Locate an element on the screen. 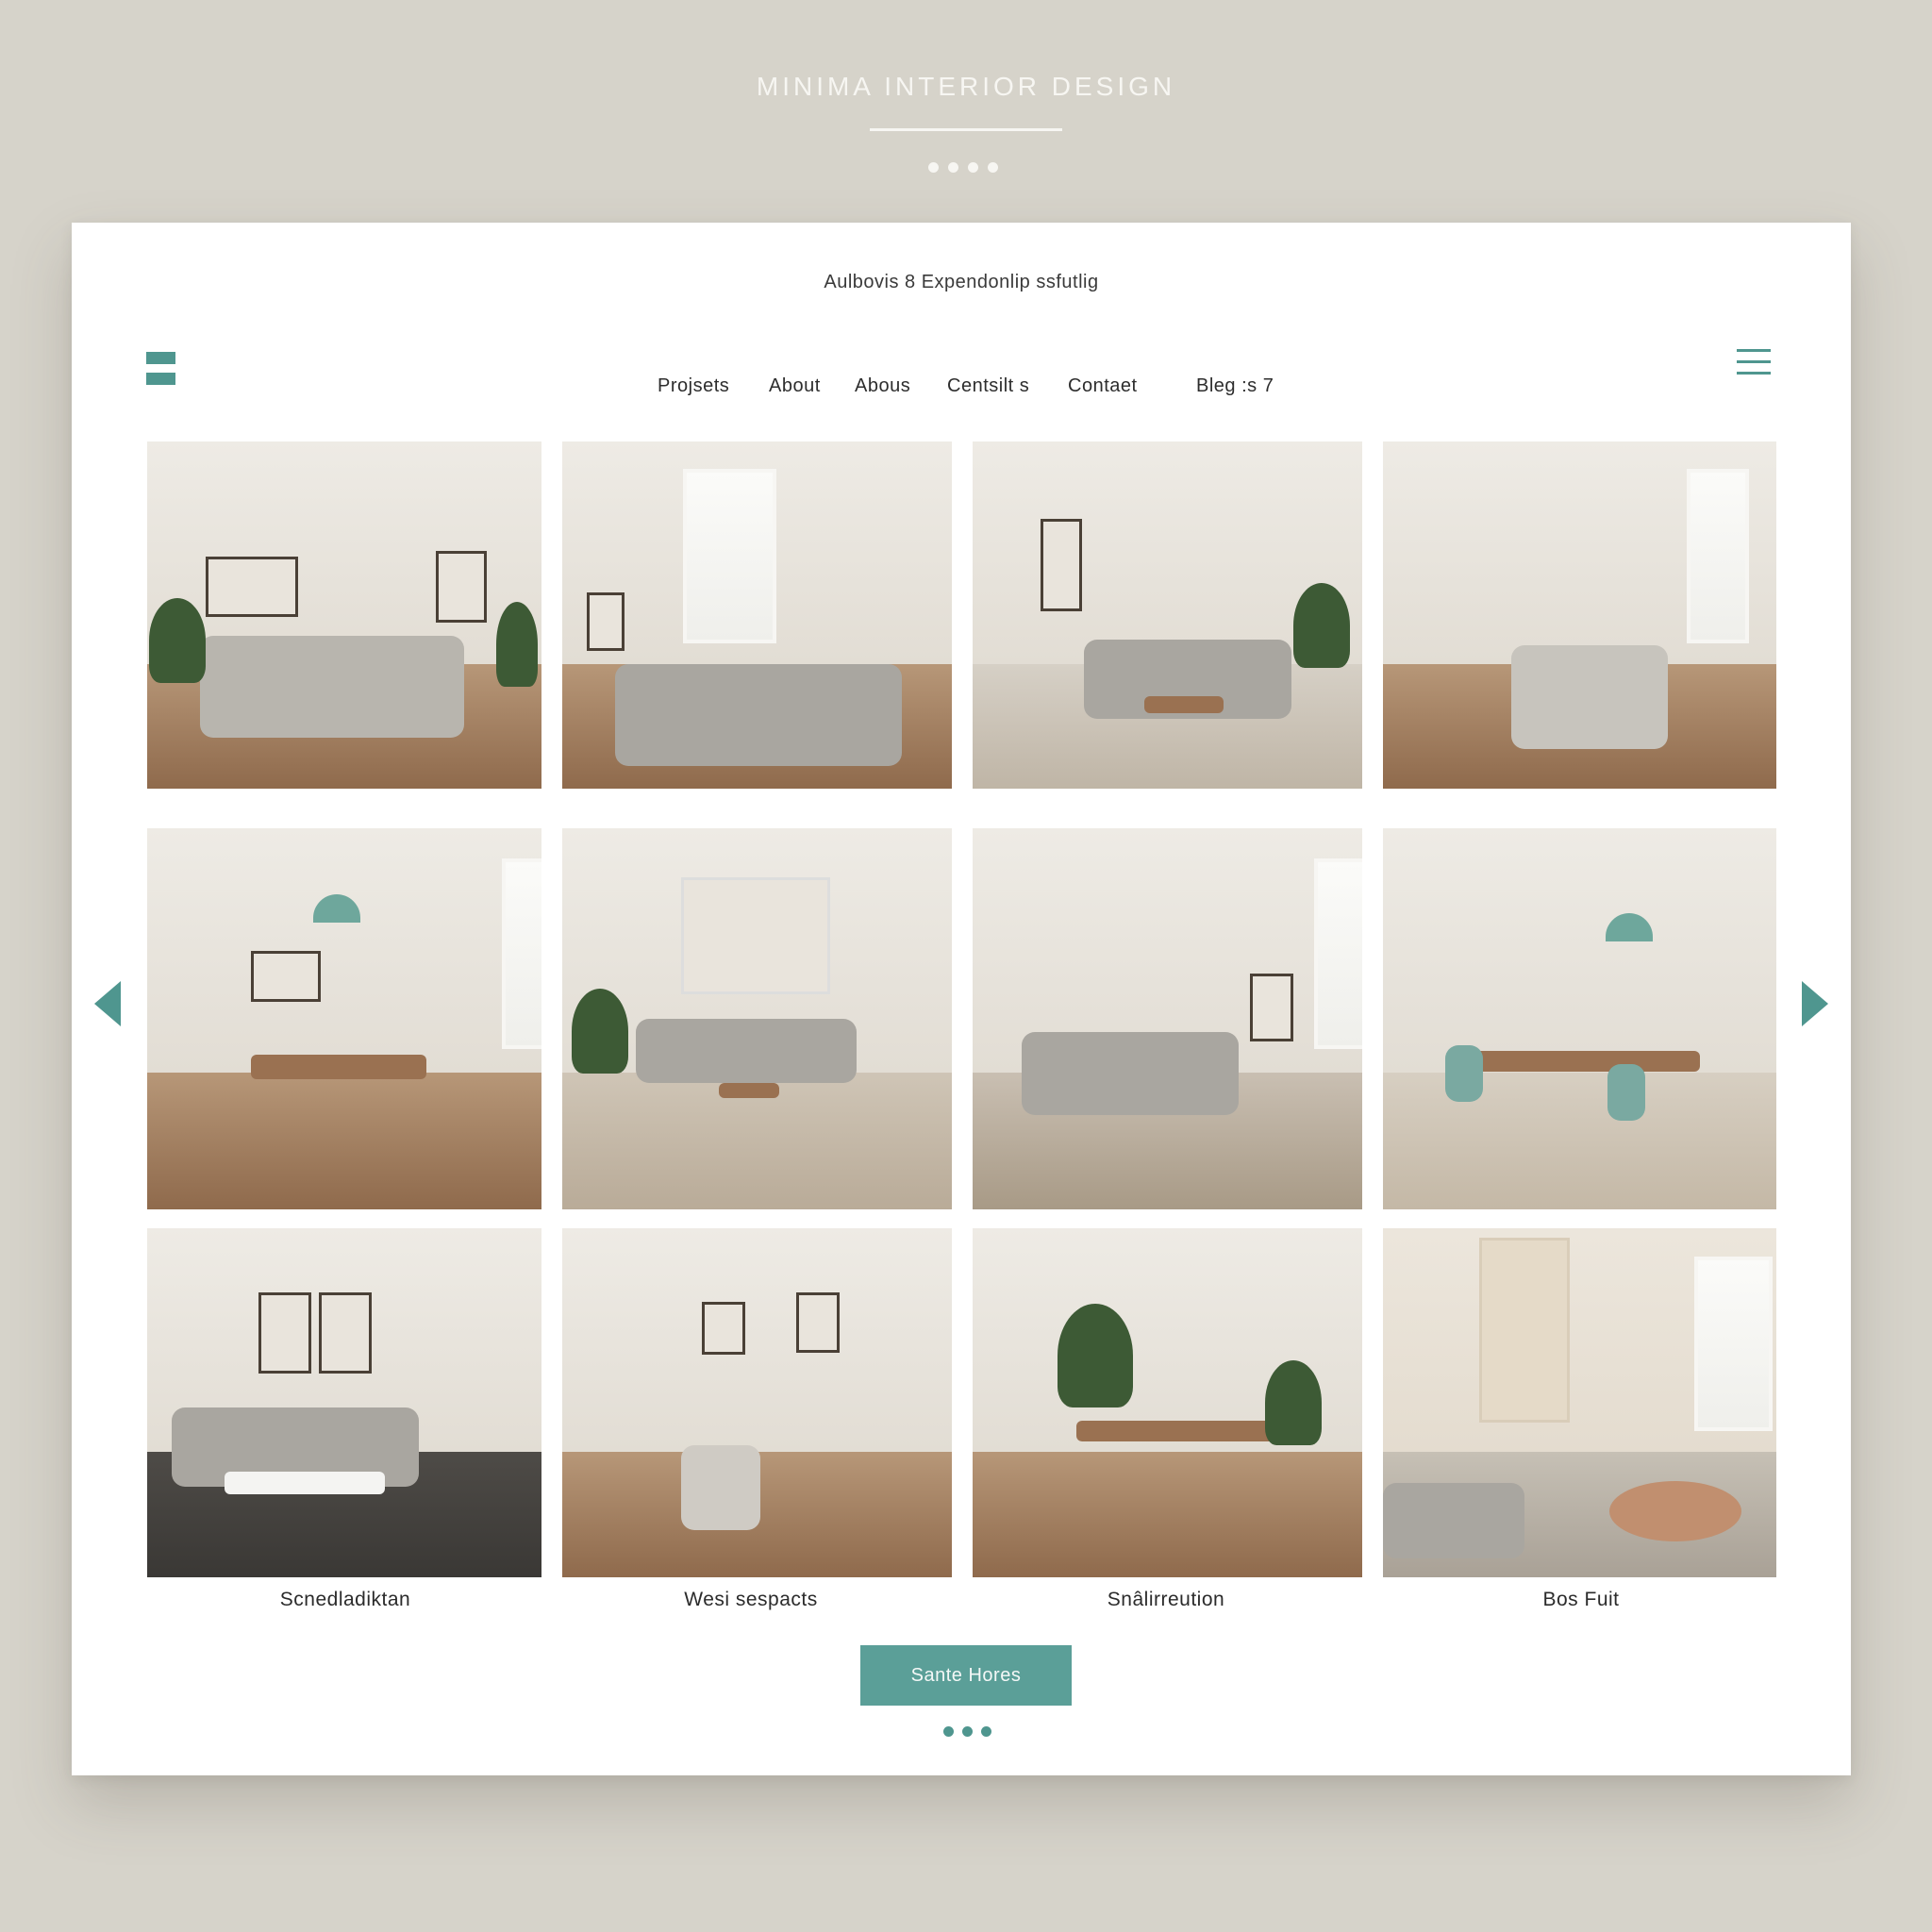  nav-item-contact: Contaet is located at coordinates (1103, 386).